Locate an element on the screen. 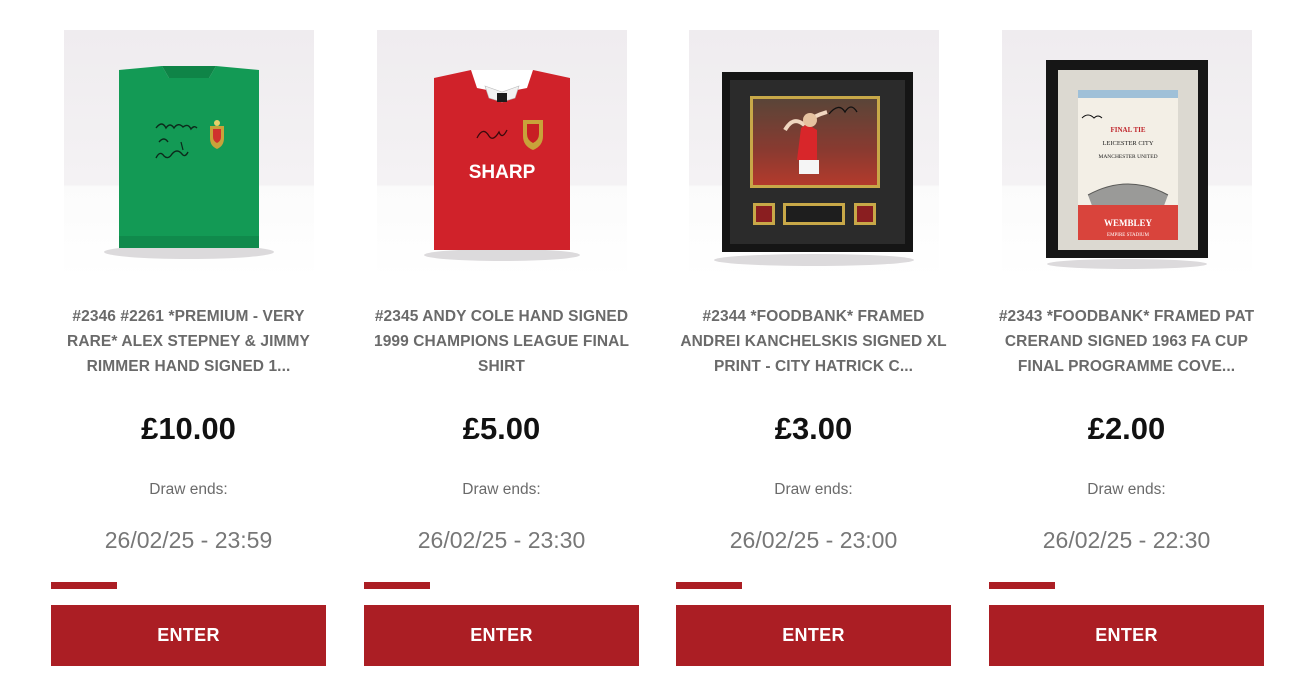 The width and height of the screenshot is (1310, 689). draw-ends-date: 26/02/25 - 22:30 is located at coordinates (1126, 540).